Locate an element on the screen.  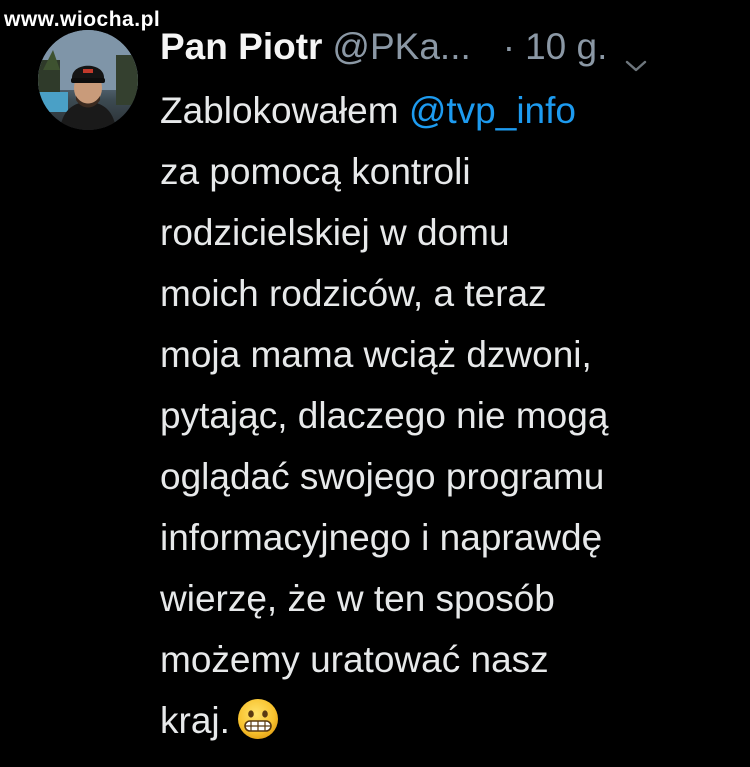
mention-link: @tvp_info is located at coordinates (492, 110).